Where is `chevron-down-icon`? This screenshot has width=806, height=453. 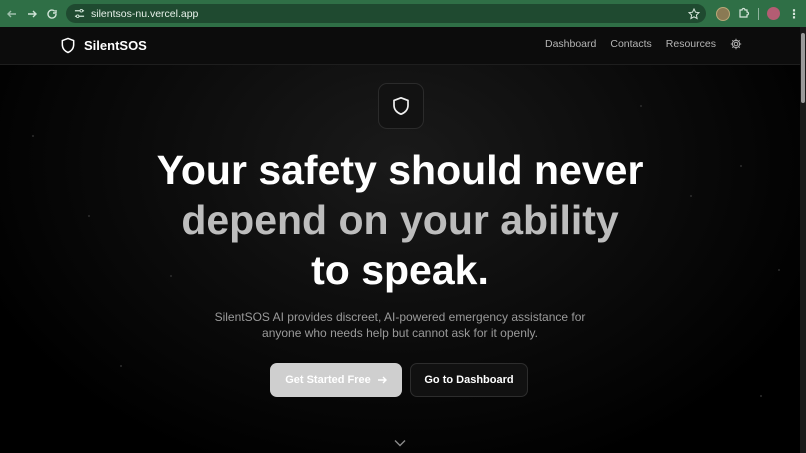 chevron-down-icon is located at coordinates (400, 443).